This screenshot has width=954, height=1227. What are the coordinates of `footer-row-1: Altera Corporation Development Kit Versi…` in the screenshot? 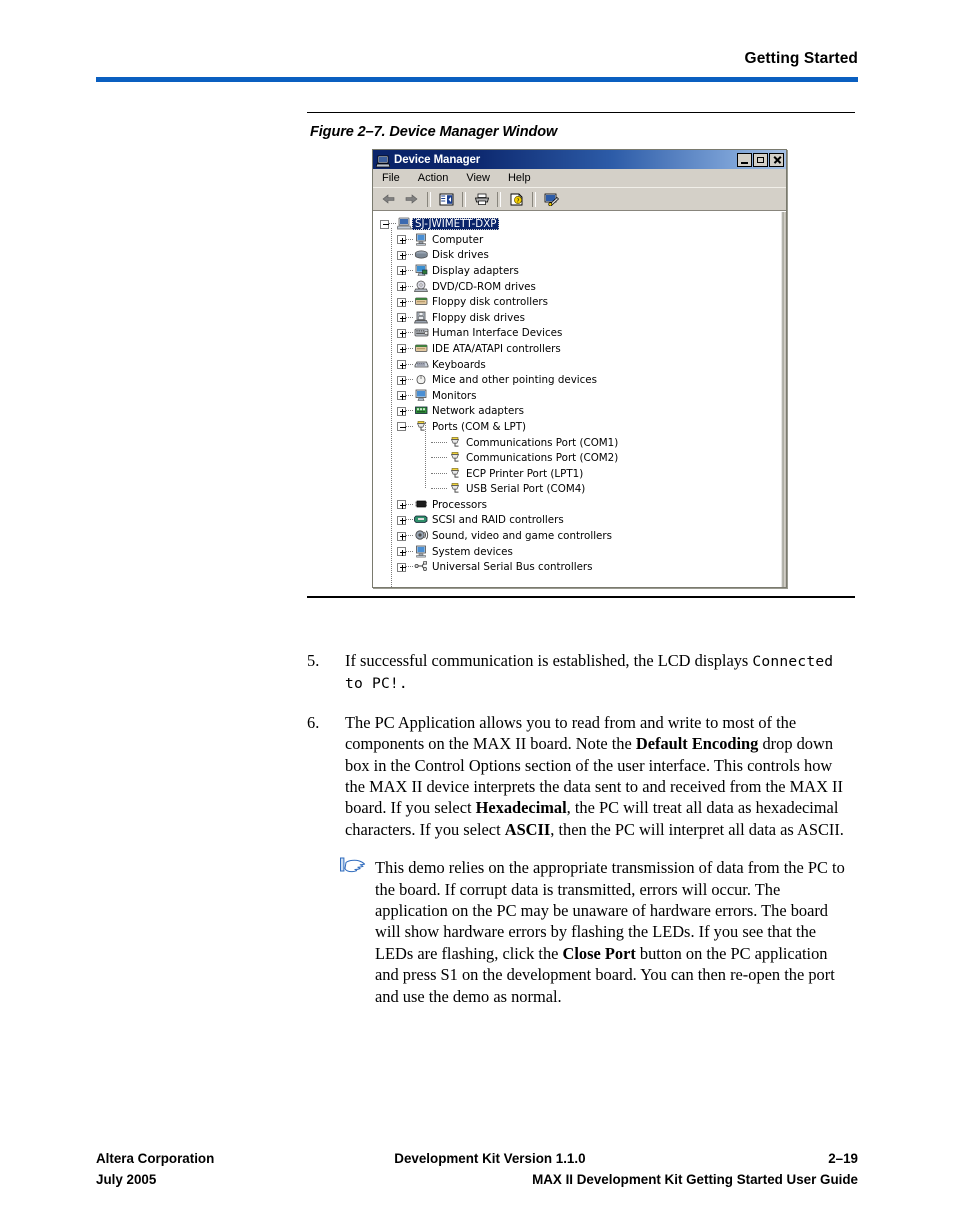 It's located at (477, 1158).